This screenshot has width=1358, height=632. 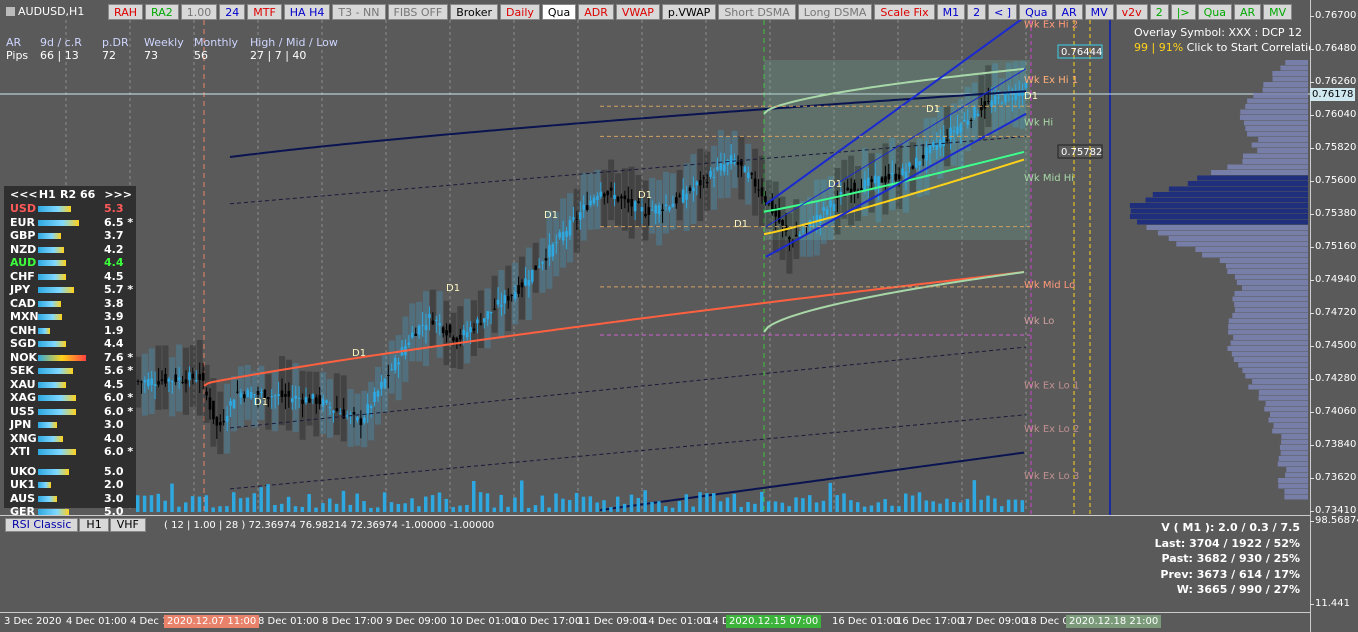 What do you see at coordinates (1002, 12) in the screenshot?
I see `back-button: < ]` at bounding box center [1002, 12].